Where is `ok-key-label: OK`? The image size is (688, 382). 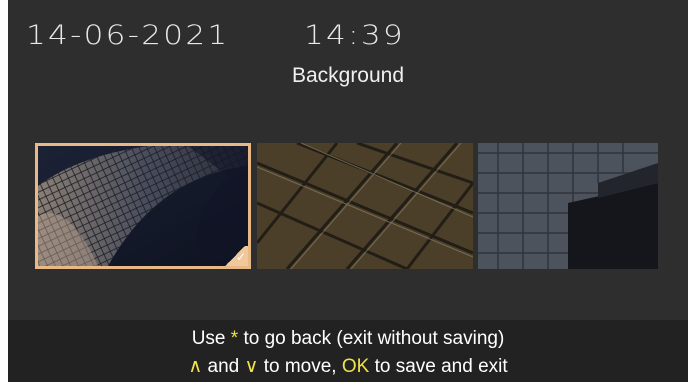 ok-key-label: OK is located at coordinates (355, 366).